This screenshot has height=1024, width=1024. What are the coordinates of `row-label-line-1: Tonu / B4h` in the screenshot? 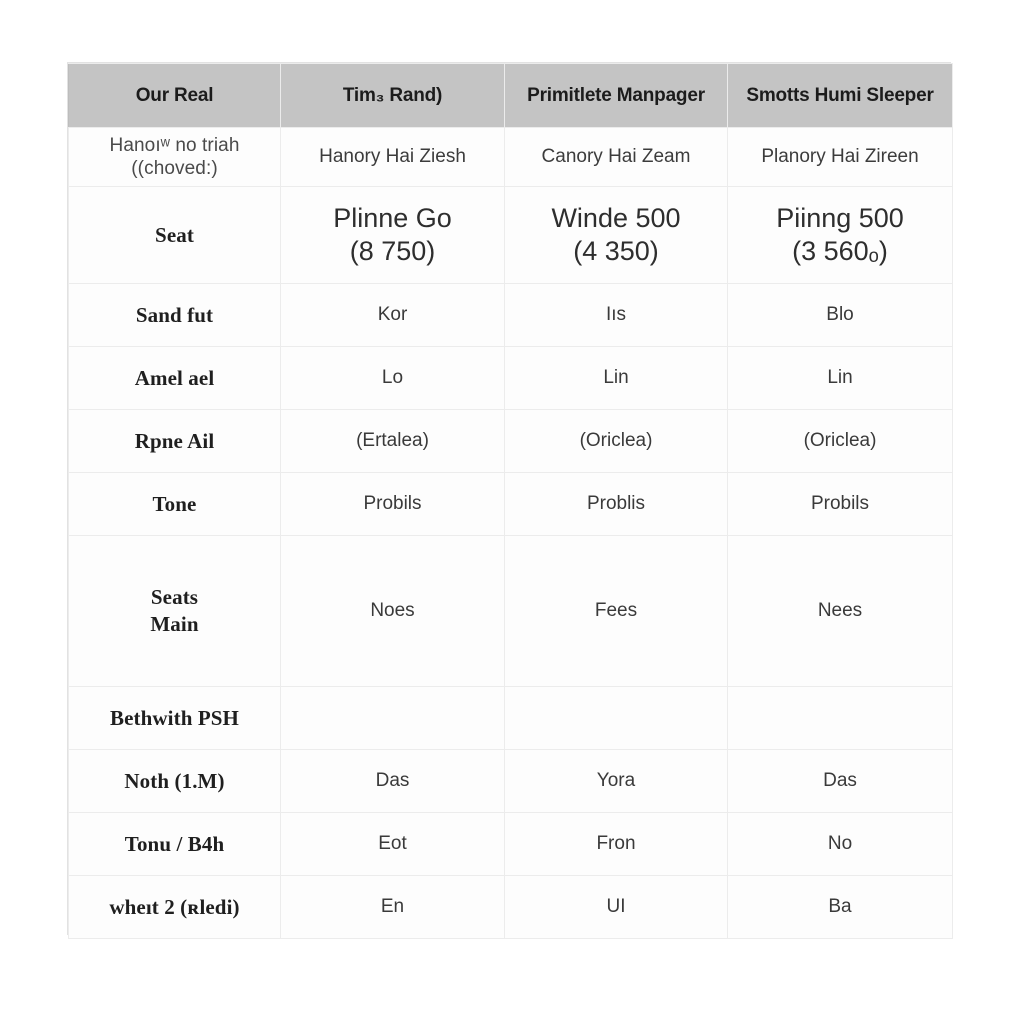 It's located at (174, 843).